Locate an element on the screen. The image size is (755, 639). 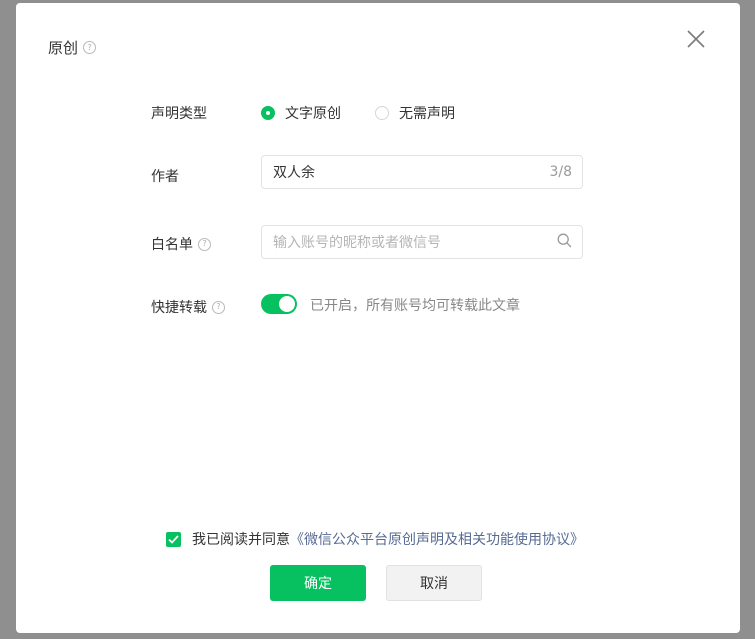
quick-repost-status: 已开启，所有账号均可转载此文章 is located at coordinates (415, 306).